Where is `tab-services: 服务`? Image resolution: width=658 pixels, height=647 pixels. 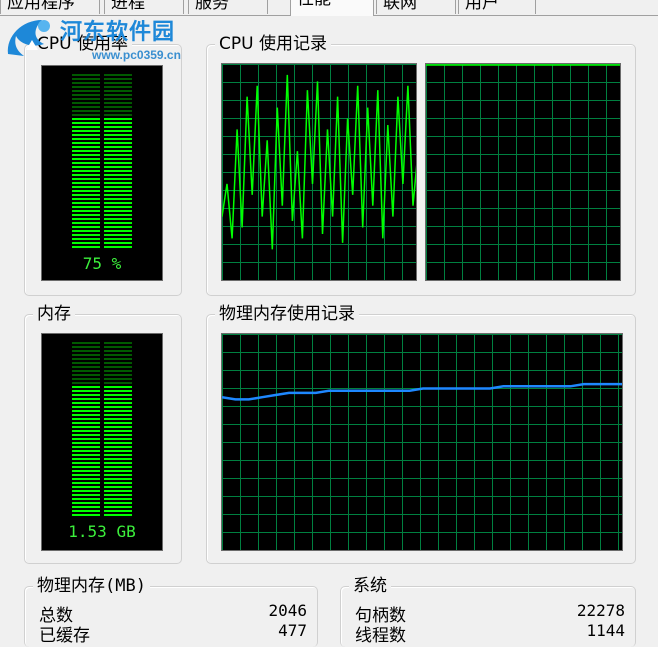
tab-services: 服务 is located at coordinates (228, 7).